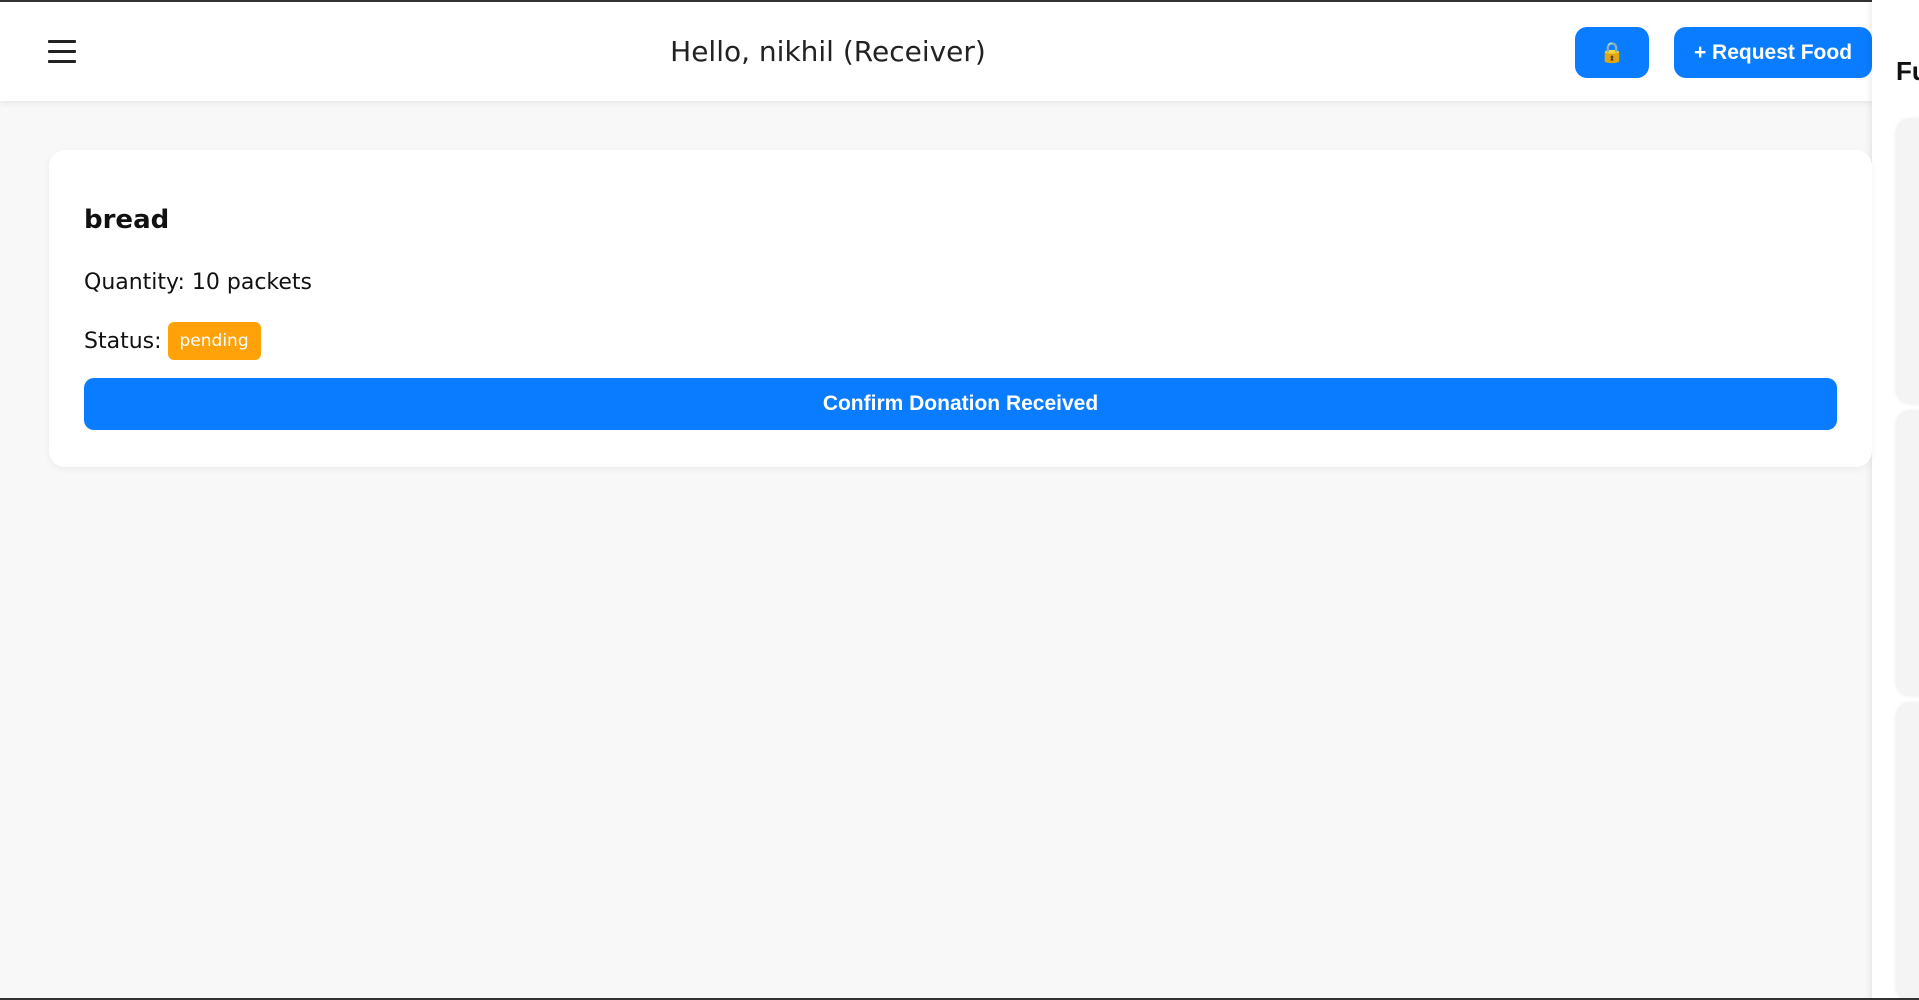 The width and height of the screenshot is (1919, 1000). I want to click on food-name: bread, so click(127, 220).